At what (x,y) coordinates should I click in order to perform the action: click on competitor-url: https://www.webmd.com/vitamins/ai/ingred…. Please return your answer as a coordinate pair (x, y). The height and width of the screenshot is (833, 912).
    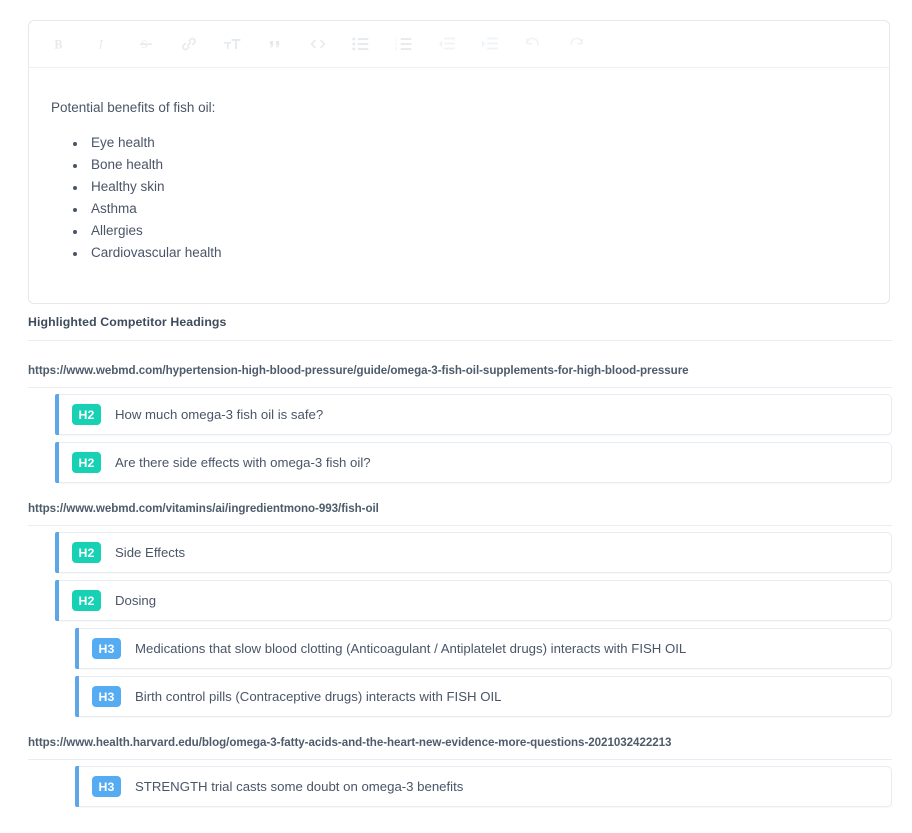
    Looking at the image, I should click on (203, 508).